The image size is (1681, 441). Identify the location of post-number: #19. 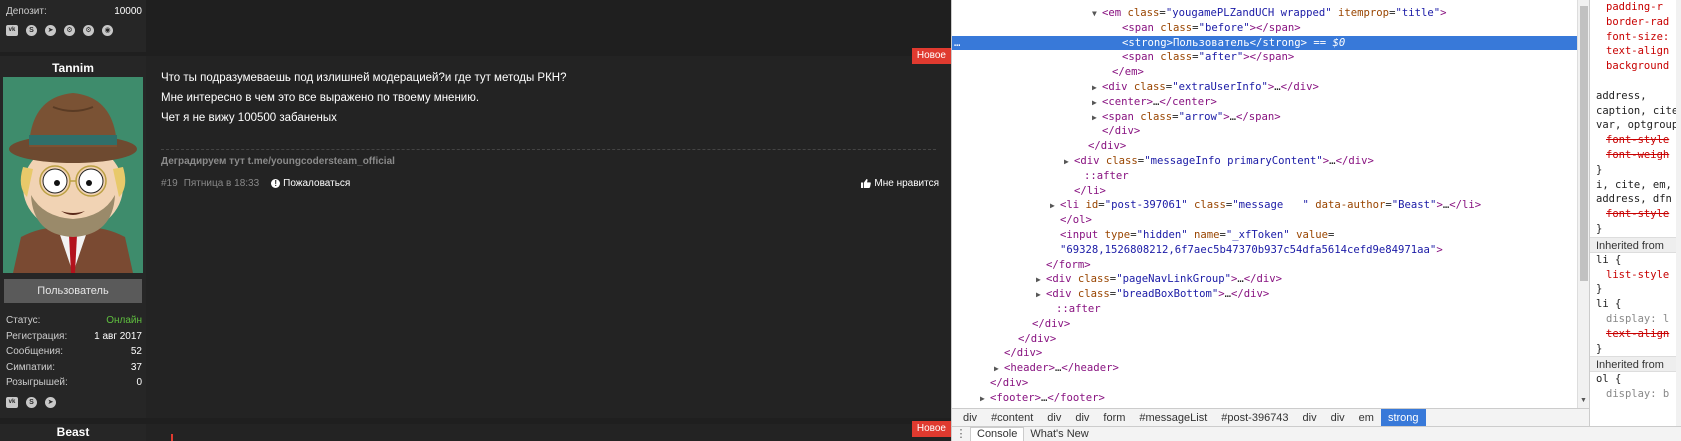
(169, 183).